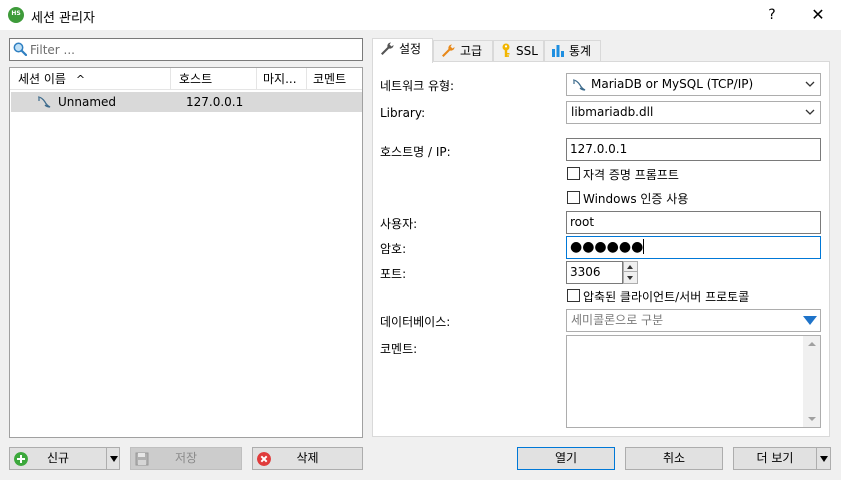 The width and height of the screenshot is (841, 480). What do you see at coordinates (417, 86) in the screenshot?
I see `network-type-label: 네트워크 유형:` at bounding box center [417, 86].